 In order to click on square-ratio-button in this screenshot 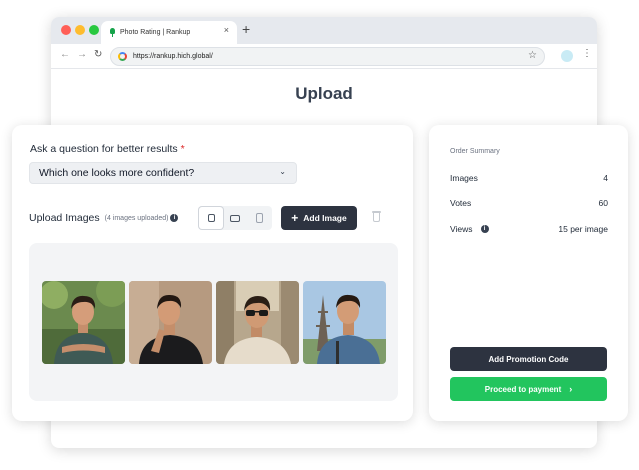, I will do `click(211, 218)`.